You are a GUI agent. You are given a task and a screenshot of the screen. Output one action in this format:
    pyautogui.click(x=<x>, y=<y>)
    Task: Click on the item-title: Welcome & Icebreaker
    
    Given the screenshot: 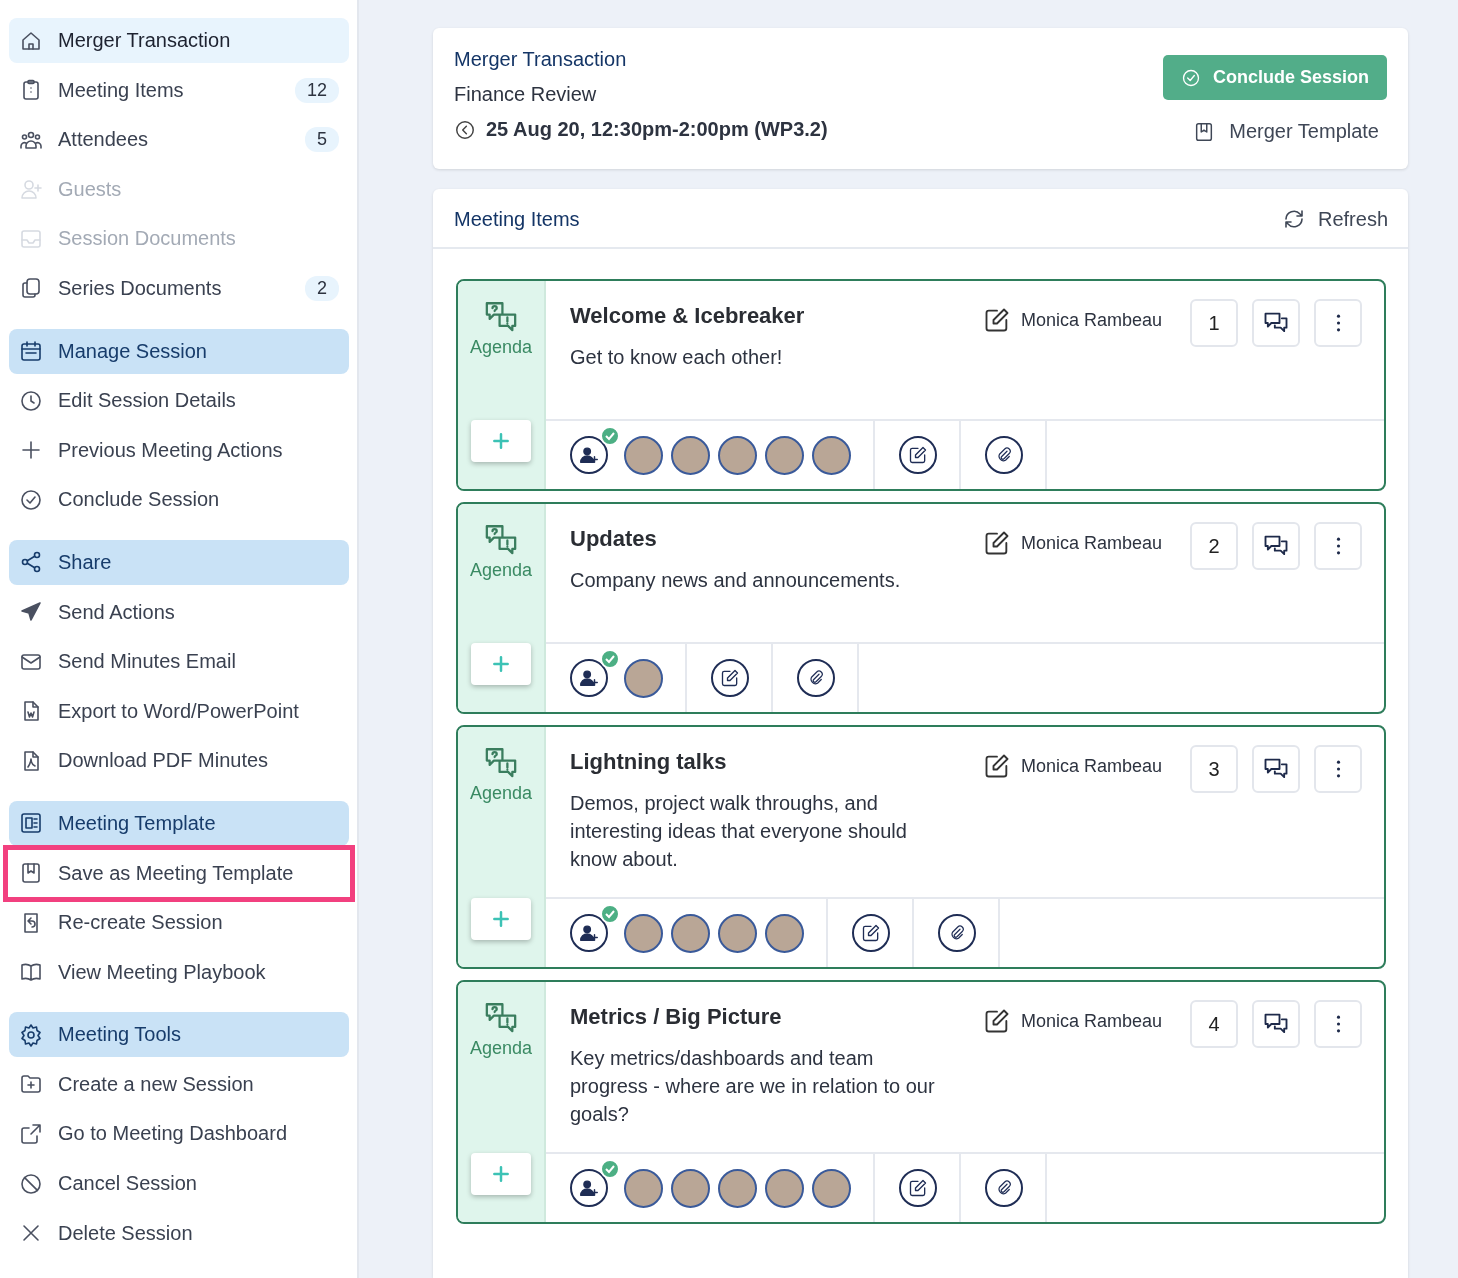 What is the action you would take?
    pyautogui.click(x=688, y=316)
    